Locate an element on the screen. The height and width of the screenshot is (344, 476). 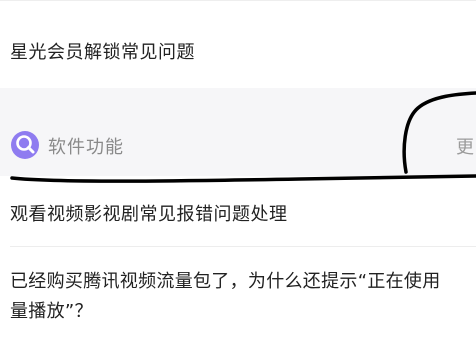
wrench-icon is located at coordinates (25, 145).